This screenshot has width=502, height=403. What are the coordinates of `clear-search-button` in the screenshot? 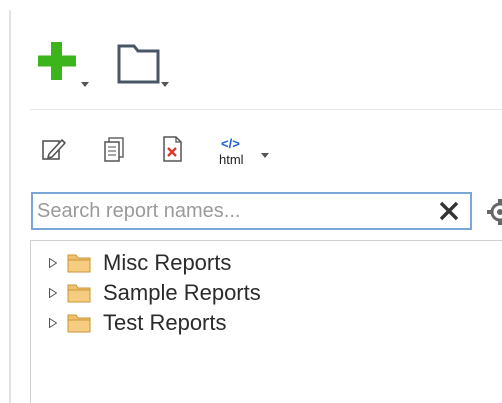 It's located at (449, 211).